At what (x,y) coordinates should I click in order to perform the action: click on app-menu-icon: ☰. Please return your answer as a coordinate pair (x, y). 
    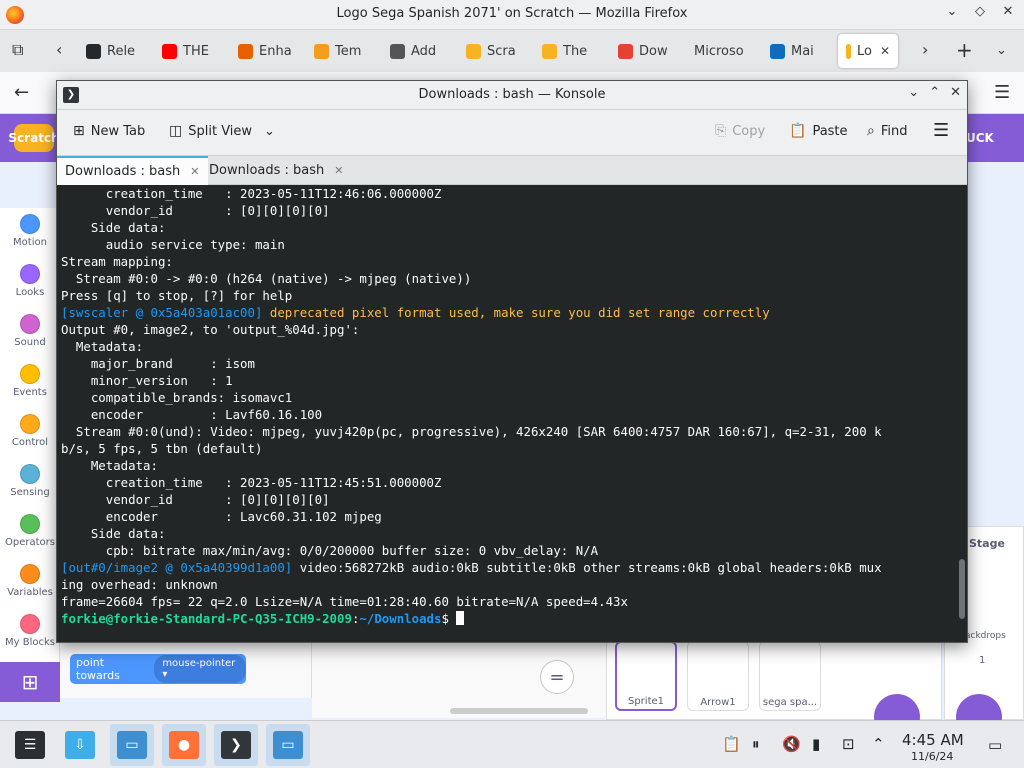
    Looking at the image, I should click on (1002, 92).